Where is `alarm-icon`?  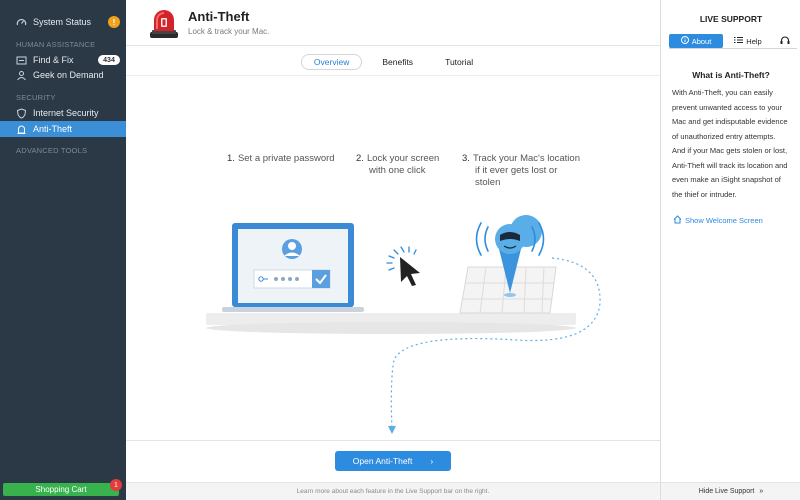
alarm-icon is located at coordinates (21, 129).